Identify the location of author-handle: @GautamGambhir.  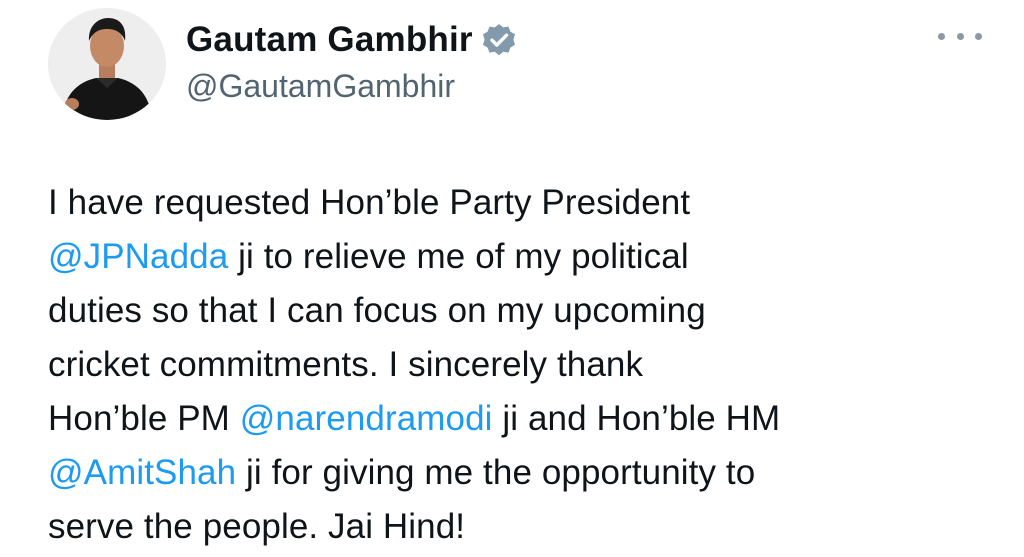
(320, 86).